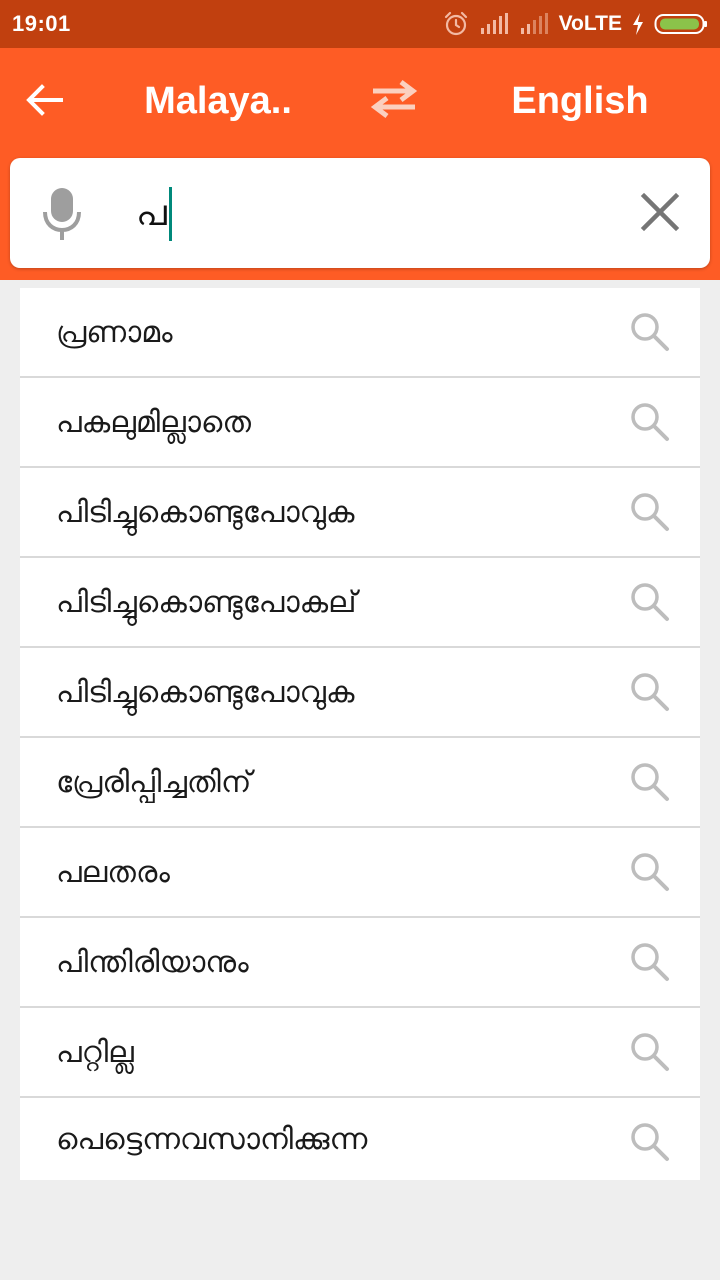 The width and height of the screenshot is (720, 1280). Describe the element at coordinates (360, 603) in the screenshot. I see `suggestion-item: പിടിച്ചുകൊണ്ടുപോകല്` at that location.